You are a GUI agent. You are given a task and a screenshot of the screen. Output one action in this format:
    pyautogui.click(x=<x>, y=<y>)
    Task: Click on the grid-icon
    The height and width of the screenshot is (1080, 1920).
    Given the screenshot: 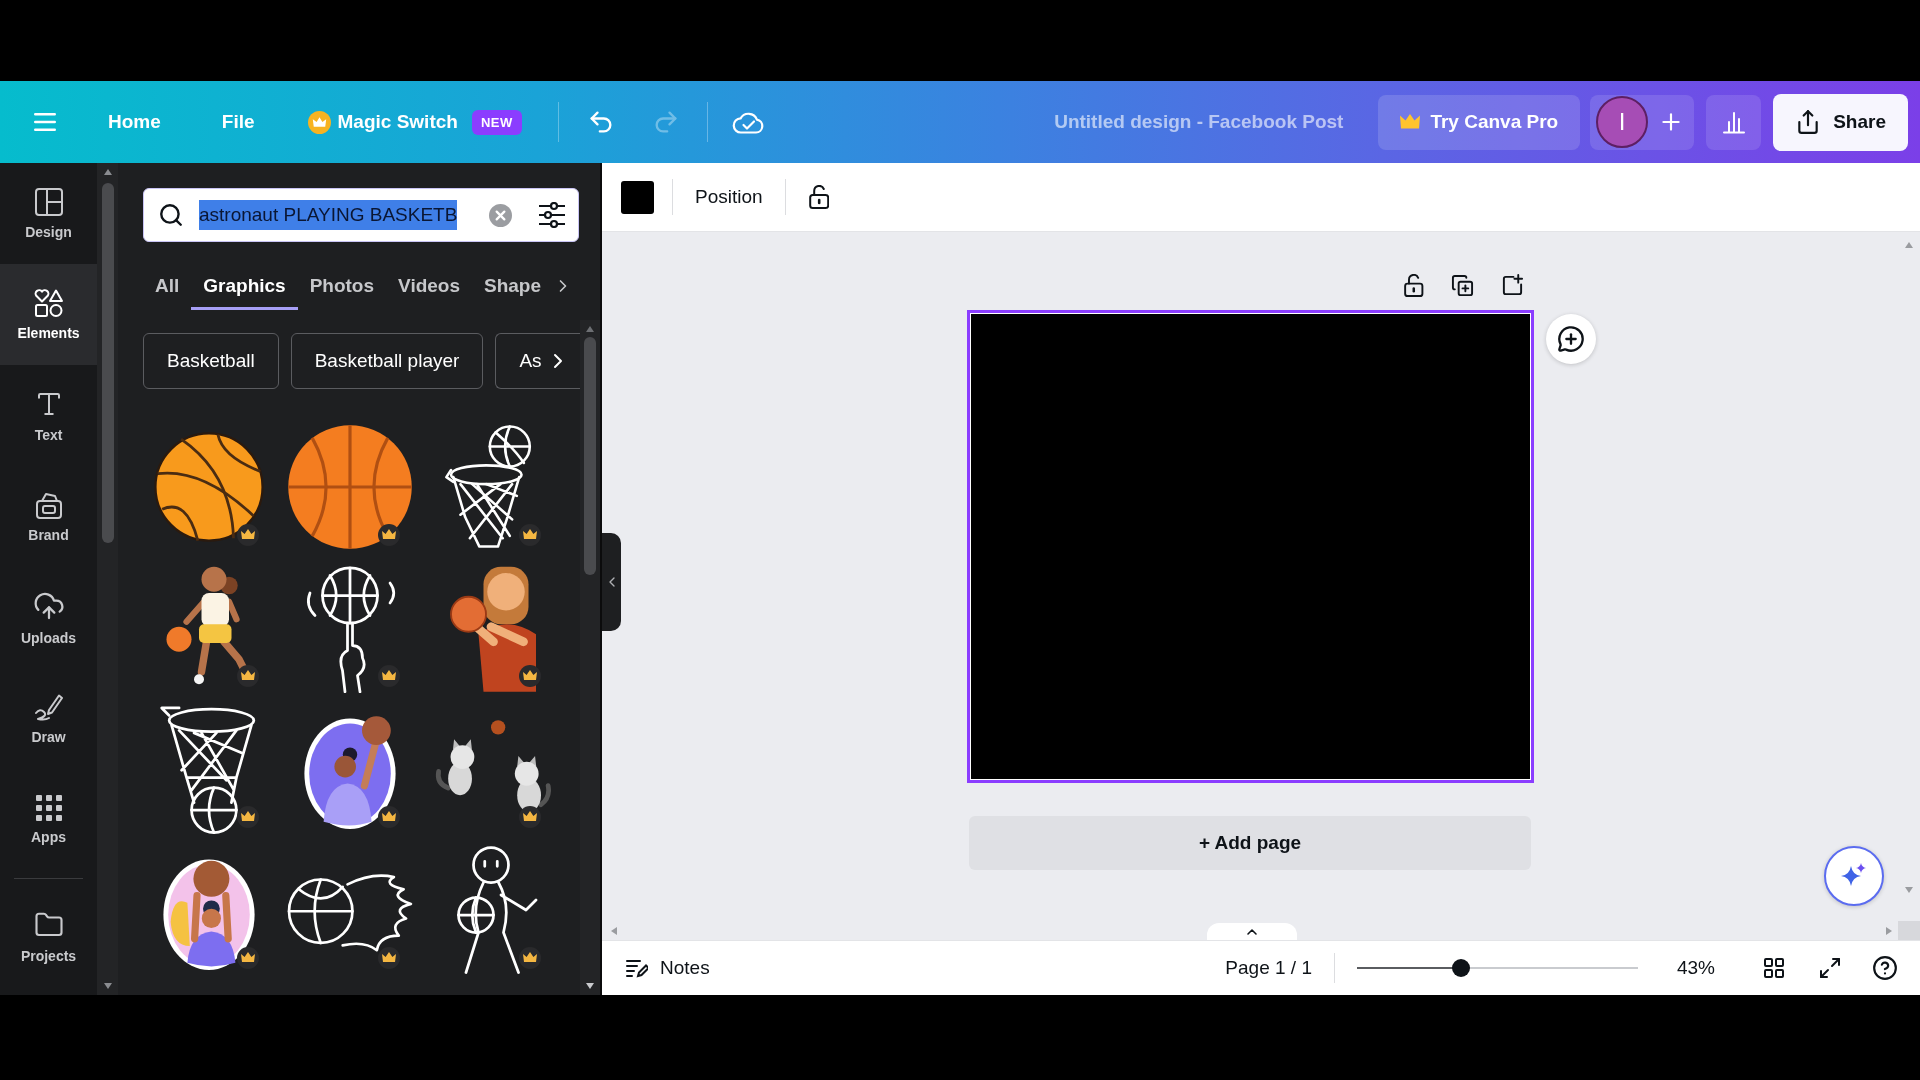 What is the action you would take?
    pyautogui.click(x=48, y=807)
    